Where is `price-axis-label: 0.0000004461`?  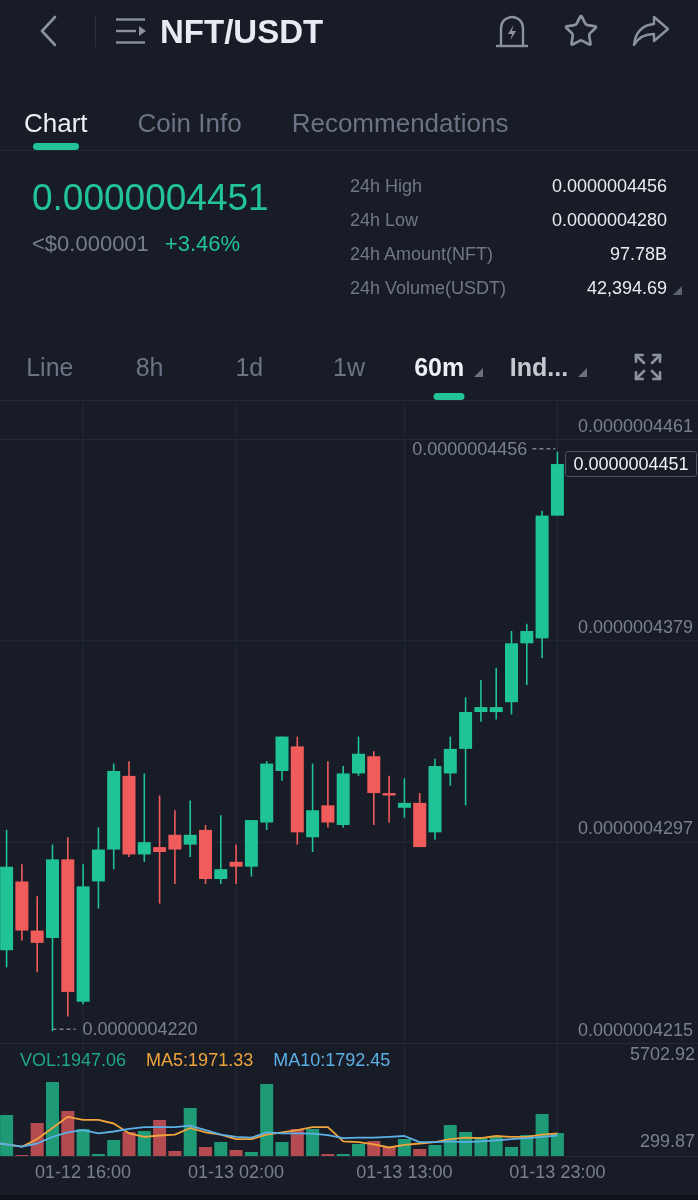 price-axis-label: 0.0000004461 is located at coordinates (635, 425).